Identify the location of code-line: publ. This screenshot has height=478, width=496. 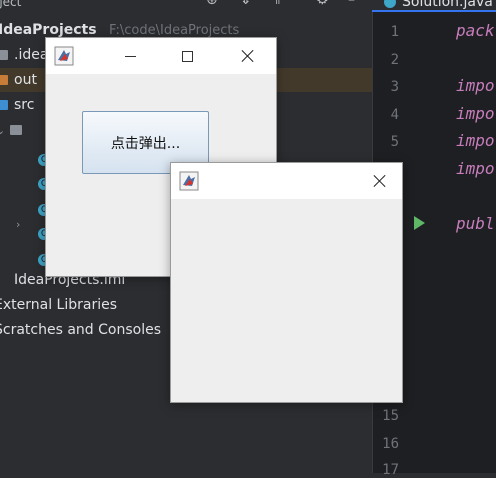
(475, 223).